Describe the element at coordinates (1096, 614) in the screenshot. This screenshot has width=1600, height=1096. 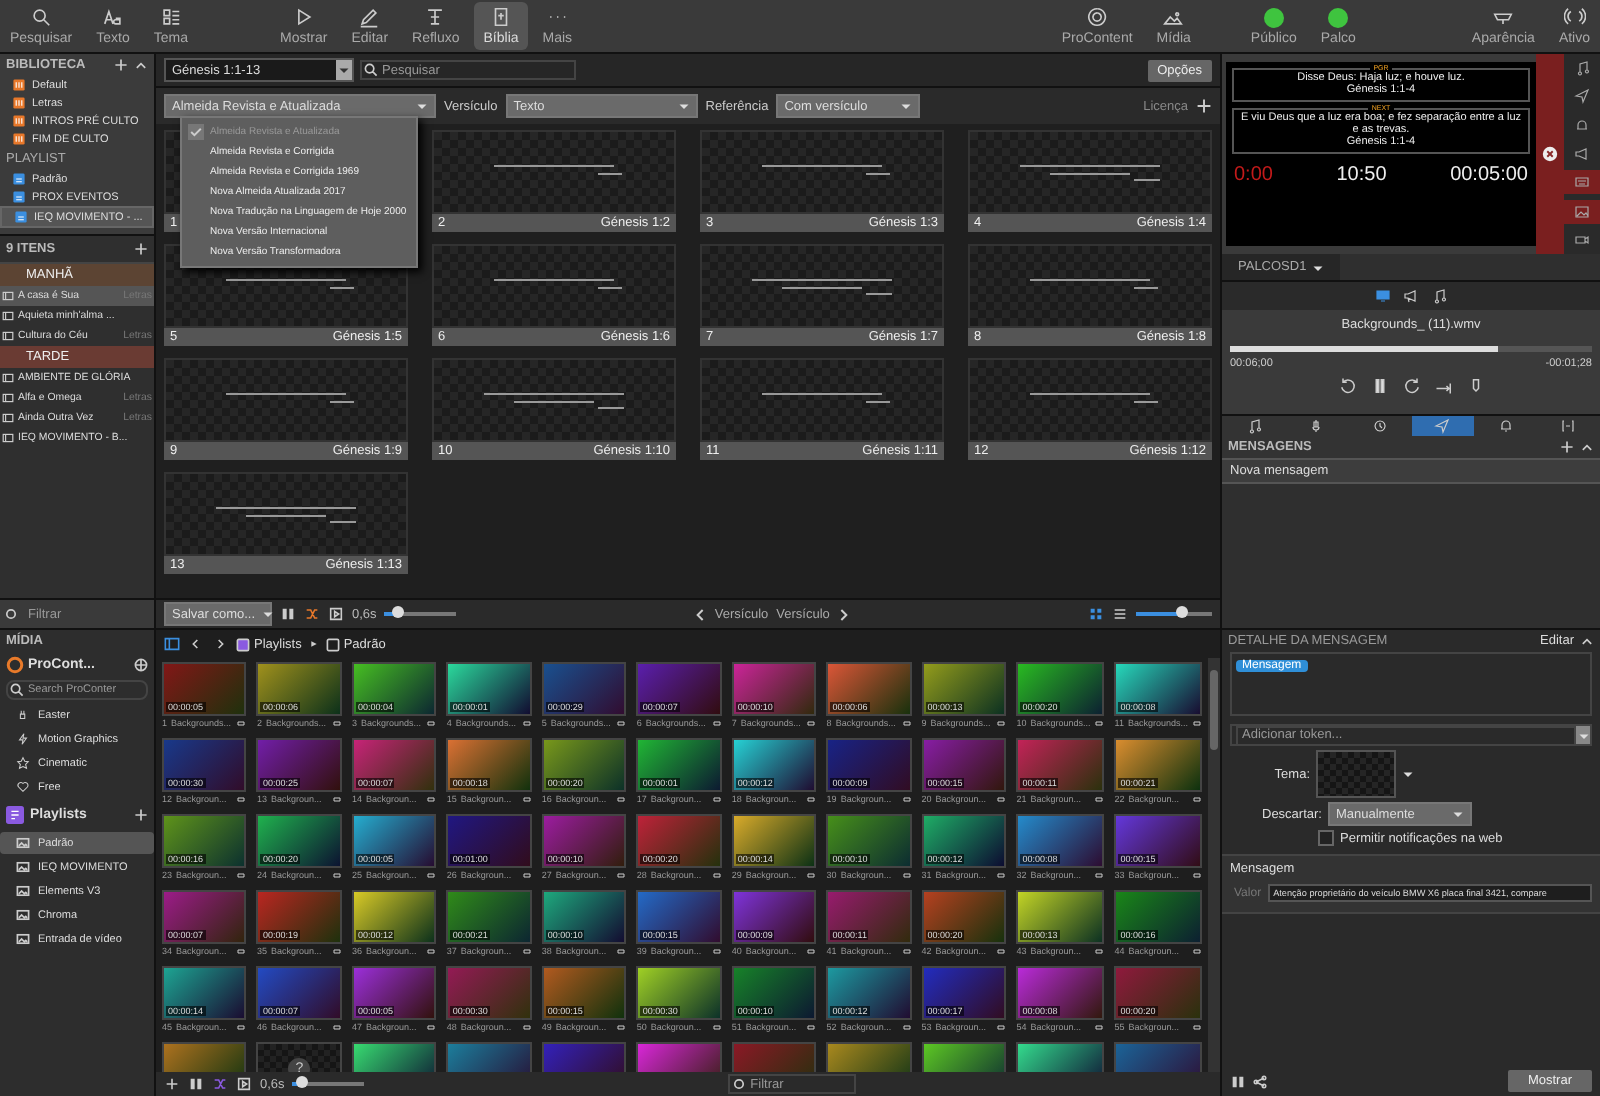
I see `grid-icon` at that location.